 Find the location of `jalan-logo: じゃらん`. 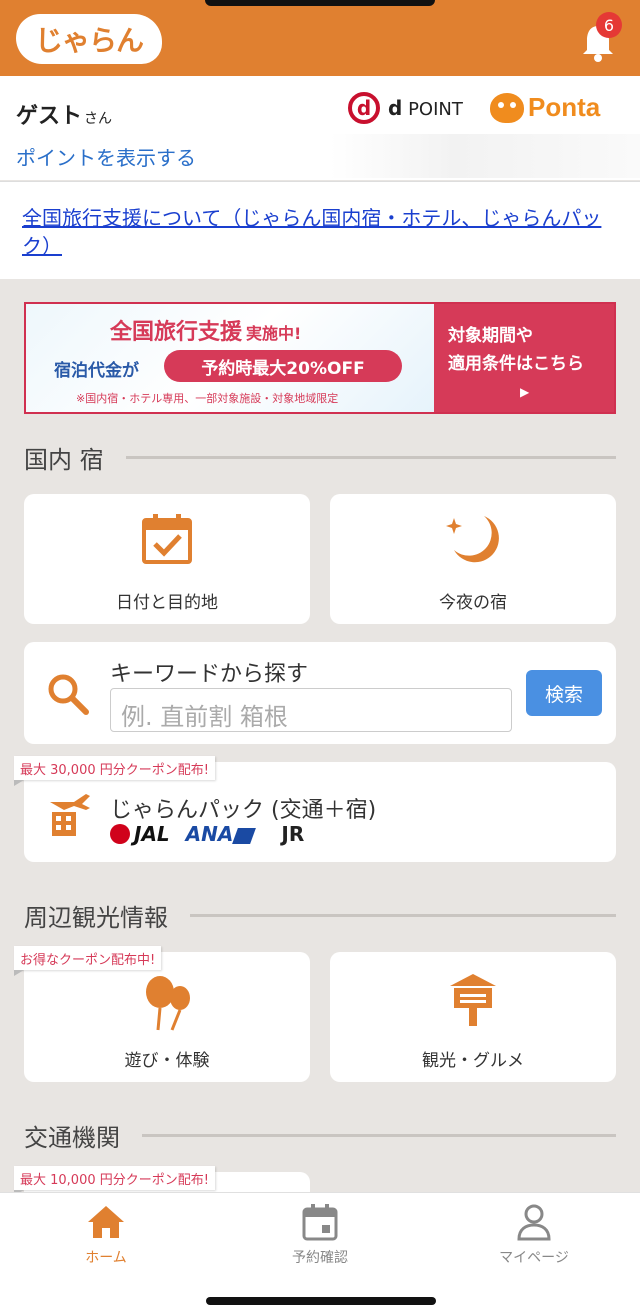

jalan-logo: じゃらん is located at coordinates (89, 39).